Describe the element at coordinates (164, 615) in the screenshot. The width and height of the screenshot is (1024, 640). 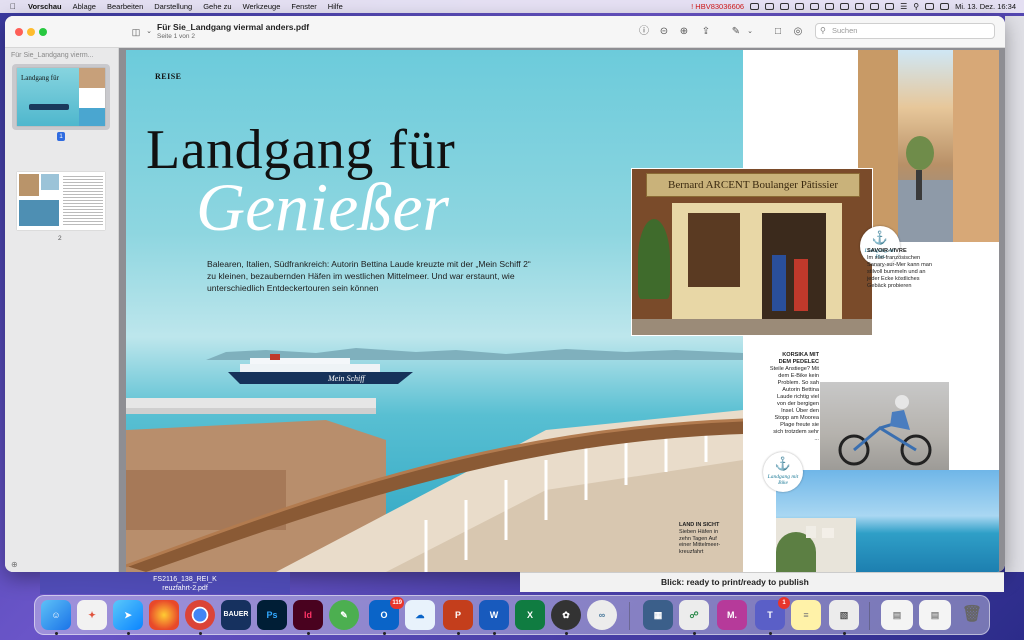
I see `firefox-icon` at that location.